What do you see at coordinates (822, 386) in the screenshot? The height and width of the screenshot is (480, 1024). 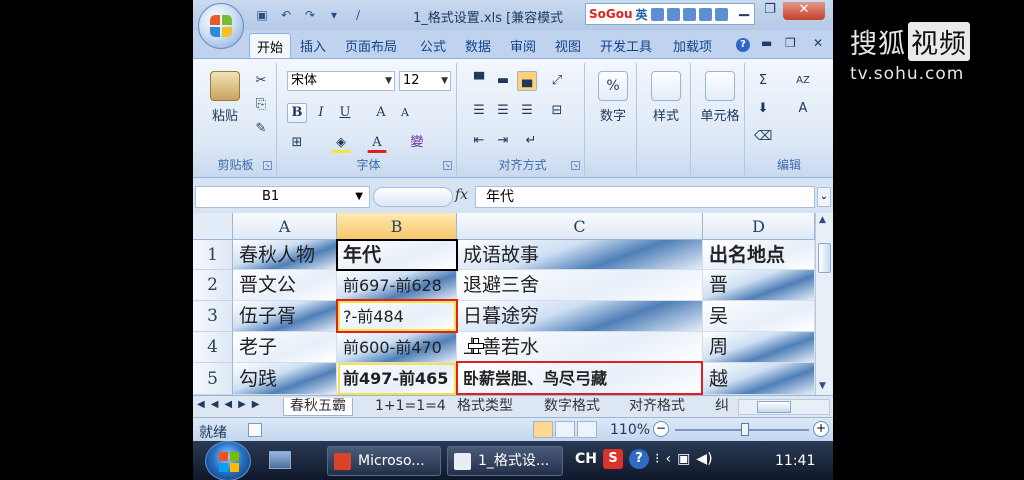 I see `scroll-down-icon: ▼` at bounding box center [822, 386].